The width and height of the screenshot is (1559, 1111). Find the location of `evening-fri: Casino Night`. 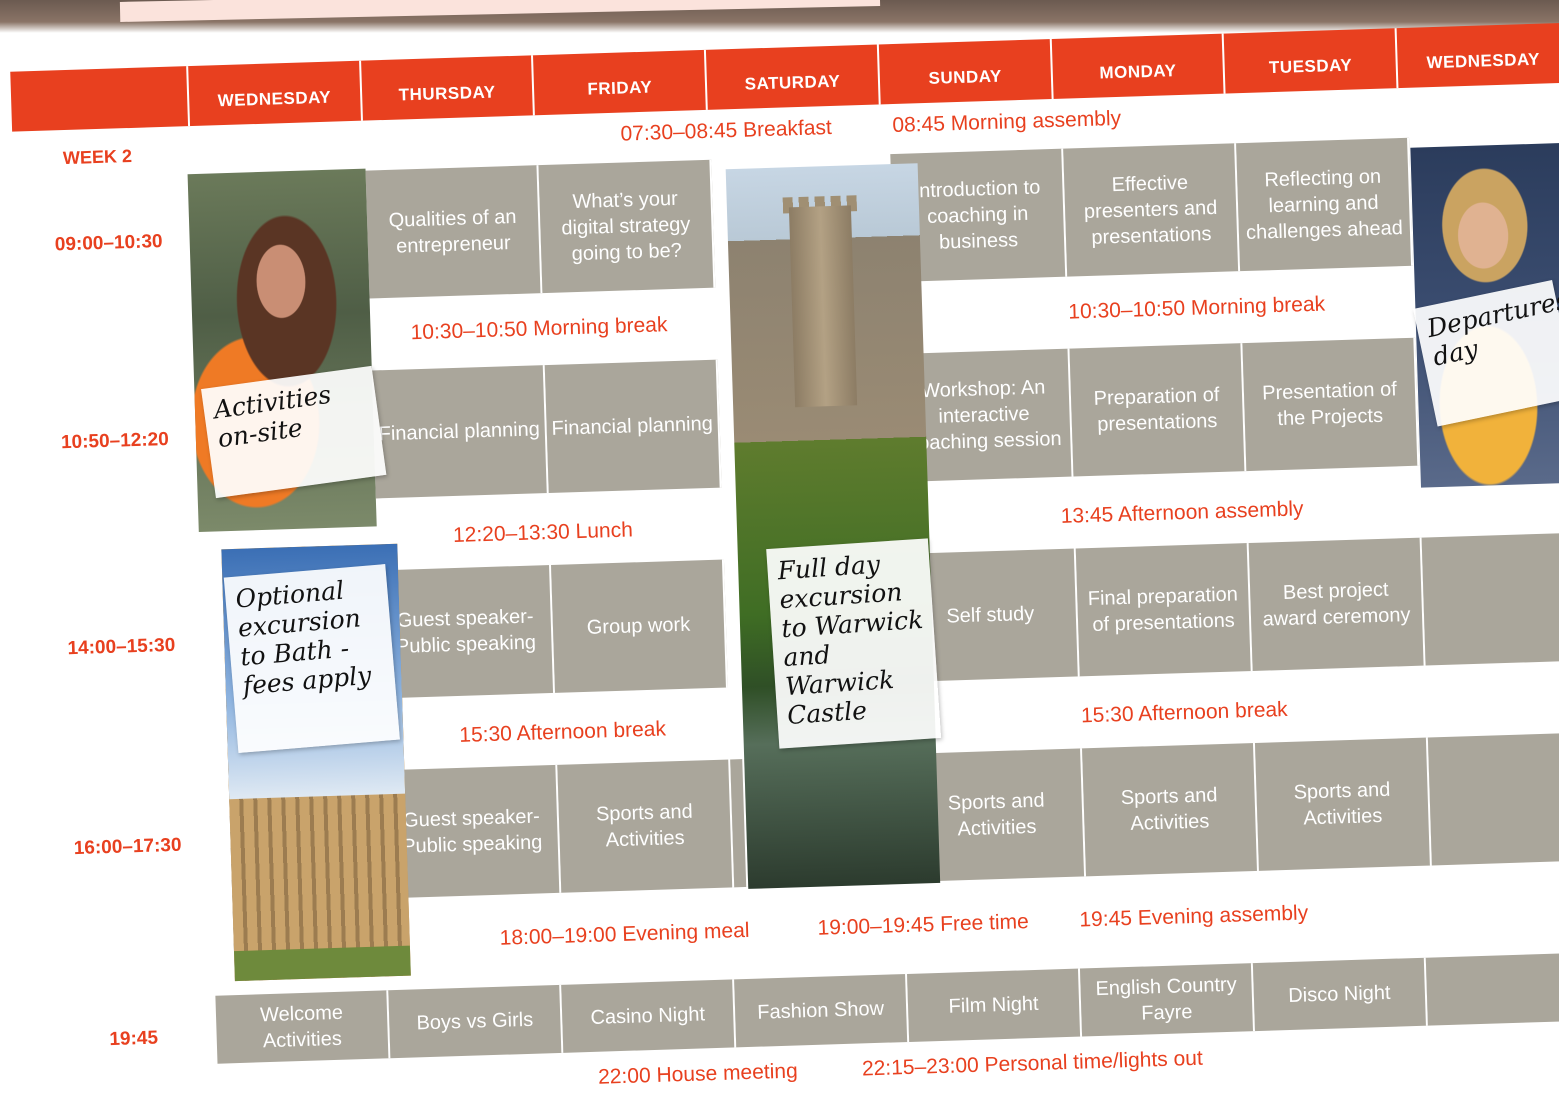

evening-fri: Casino Night is located at coordinates (649, 1016).